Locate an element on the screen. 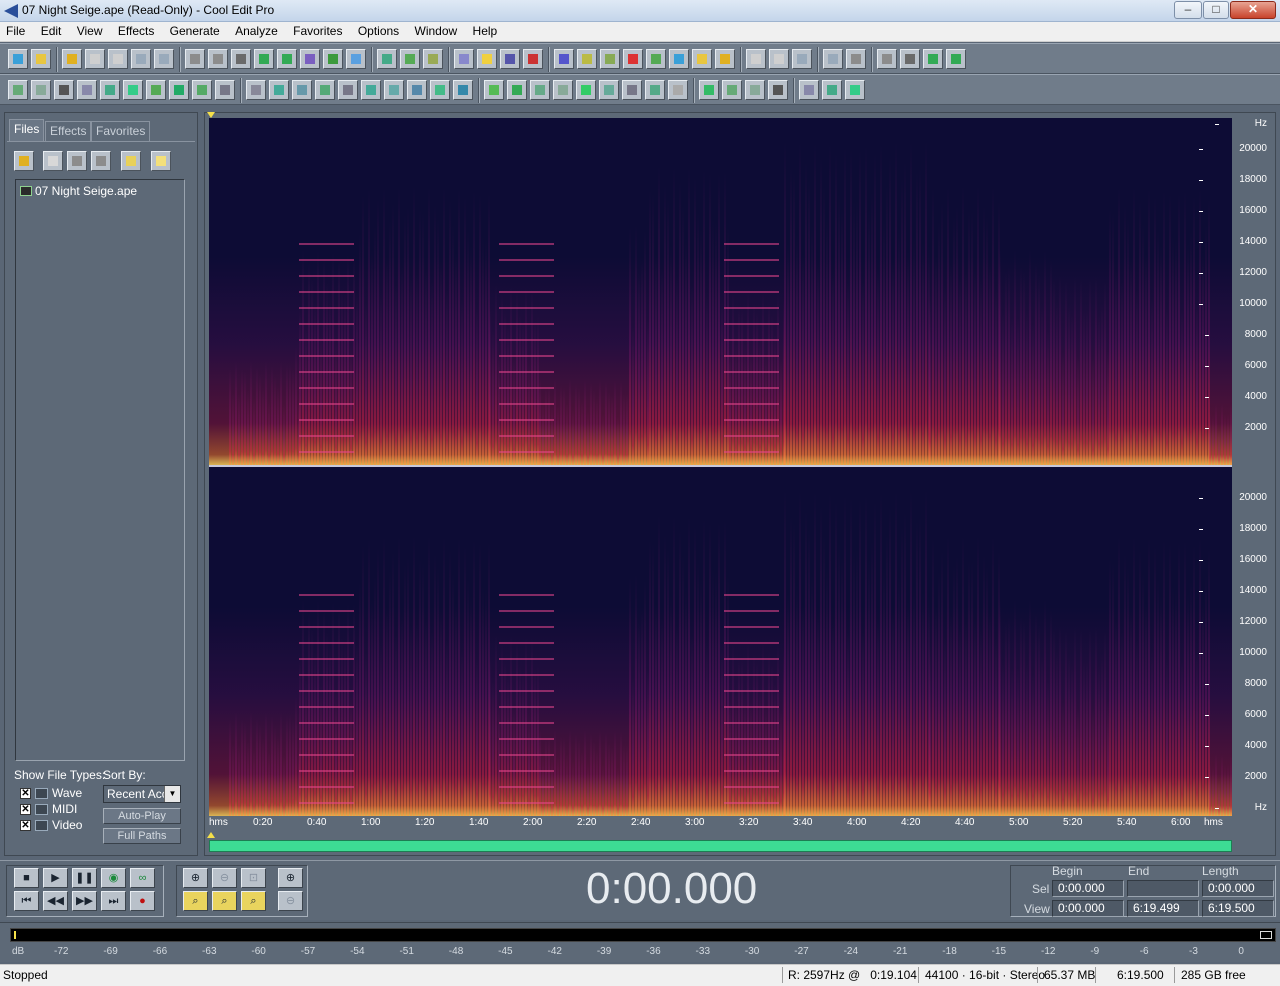 The image size is (1280, 986). menu-help: Help is located at coordinates (485, 32).